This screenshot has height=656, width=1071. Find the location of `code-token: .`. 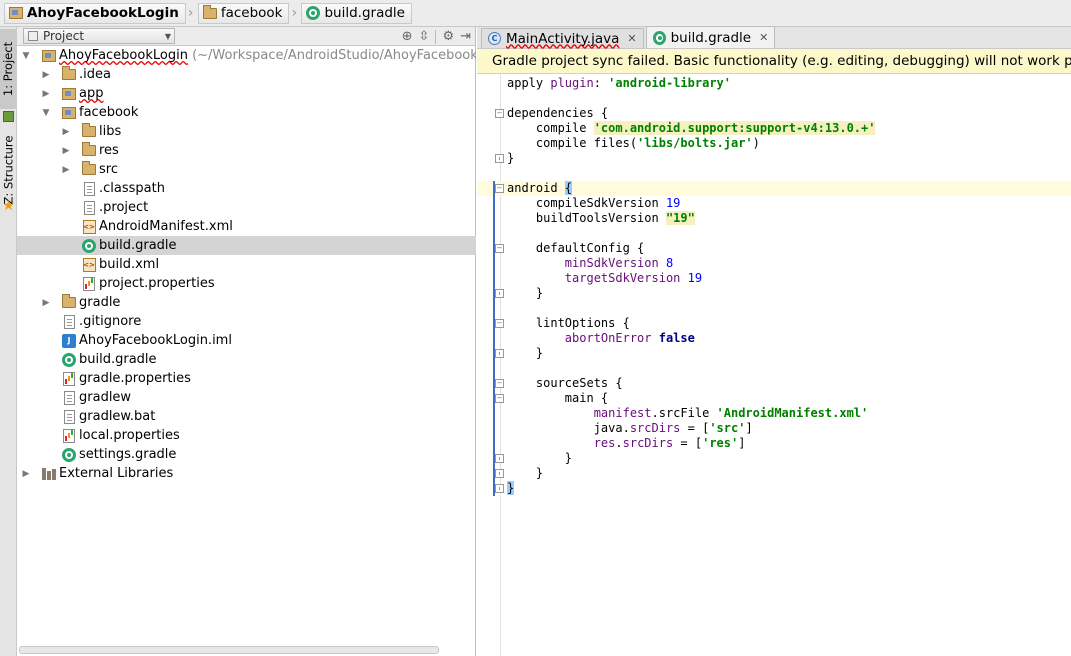

code-token: . is located at coordinates (619, 443).